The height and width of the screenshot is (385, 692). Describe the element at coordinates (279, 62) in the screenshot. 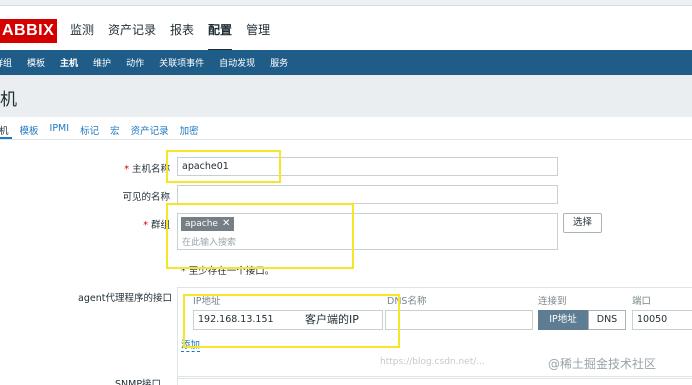

I see `subnav-services: 服务` at that location.